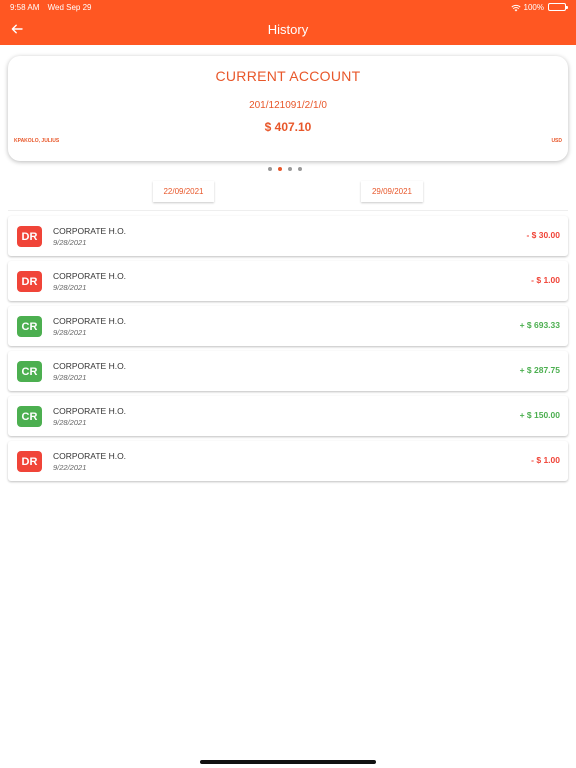 This screenshot has height=768, width=576. Describe the element at coordinates (288, 236) in the screenshot. I see `transaction-row: DR CORPORATE H.O. 9/28/2021 - $ 30.00` at that location.